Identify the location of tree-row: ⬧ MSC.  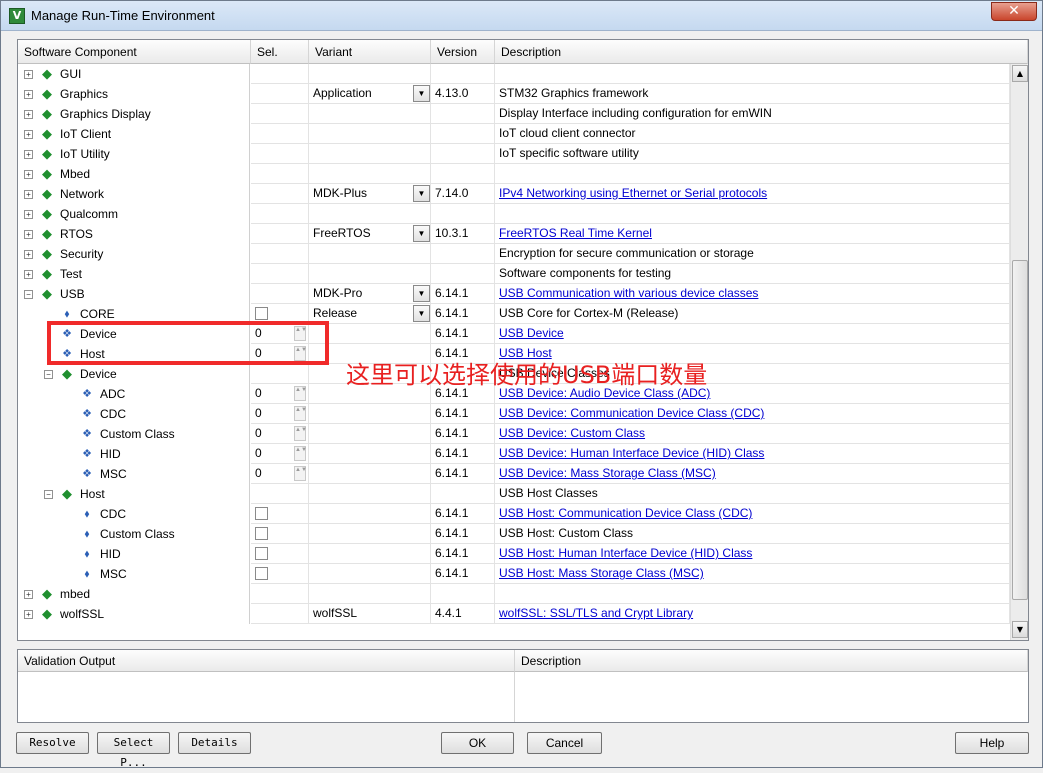
(134, 574).